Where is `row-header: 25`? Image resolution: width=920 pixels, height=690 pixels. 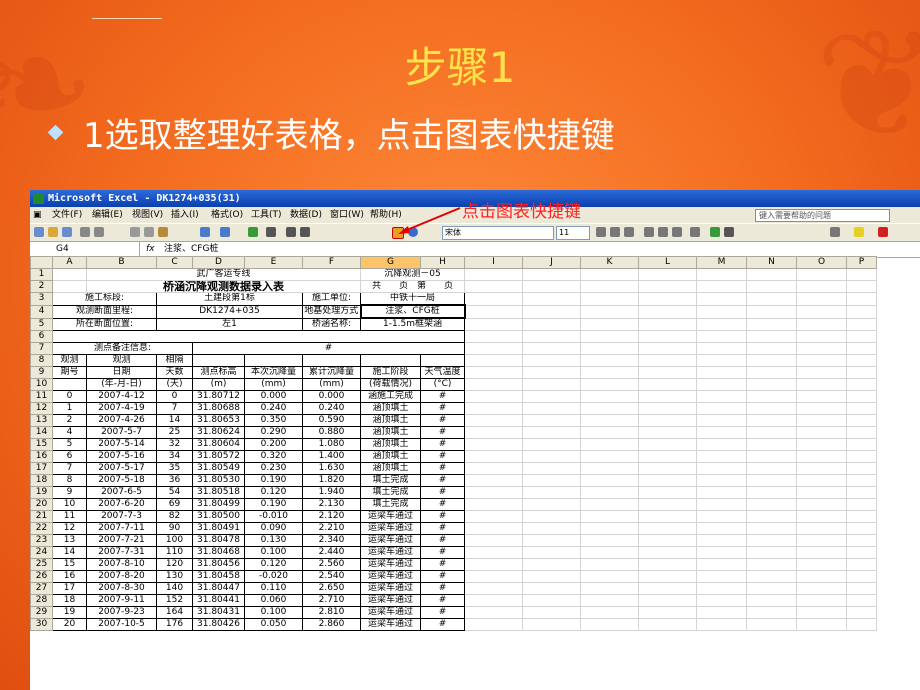
row-header: 25 is located at coordinates (41, 564).